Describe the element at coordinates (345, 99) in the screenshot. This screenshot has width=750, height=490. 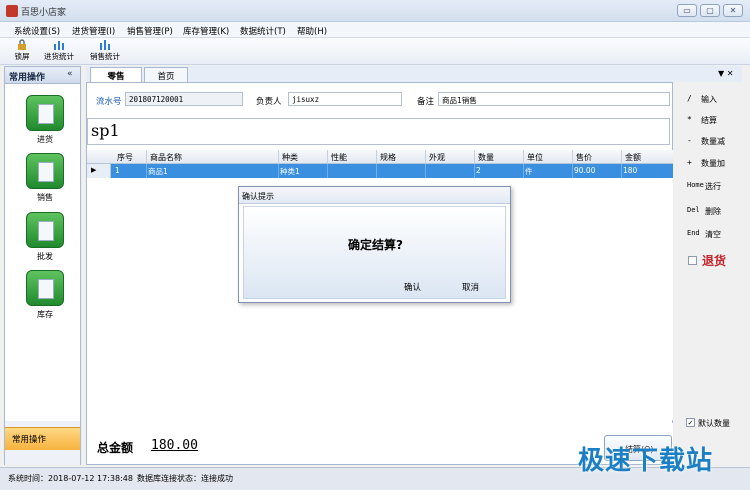
I see `person-field: jisuxz` at that location.